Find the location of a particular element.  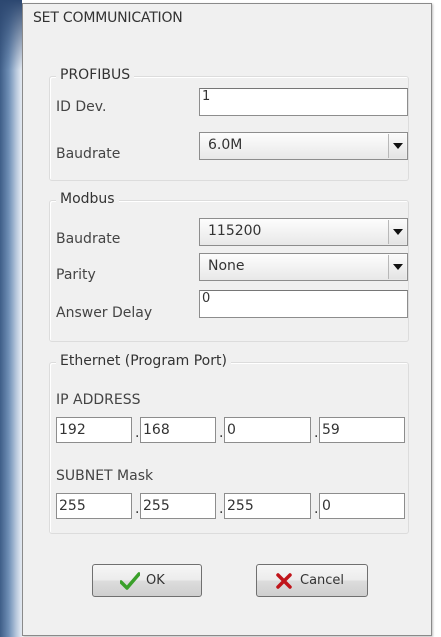

ok-button: OK is located at coordinates (147, 580).